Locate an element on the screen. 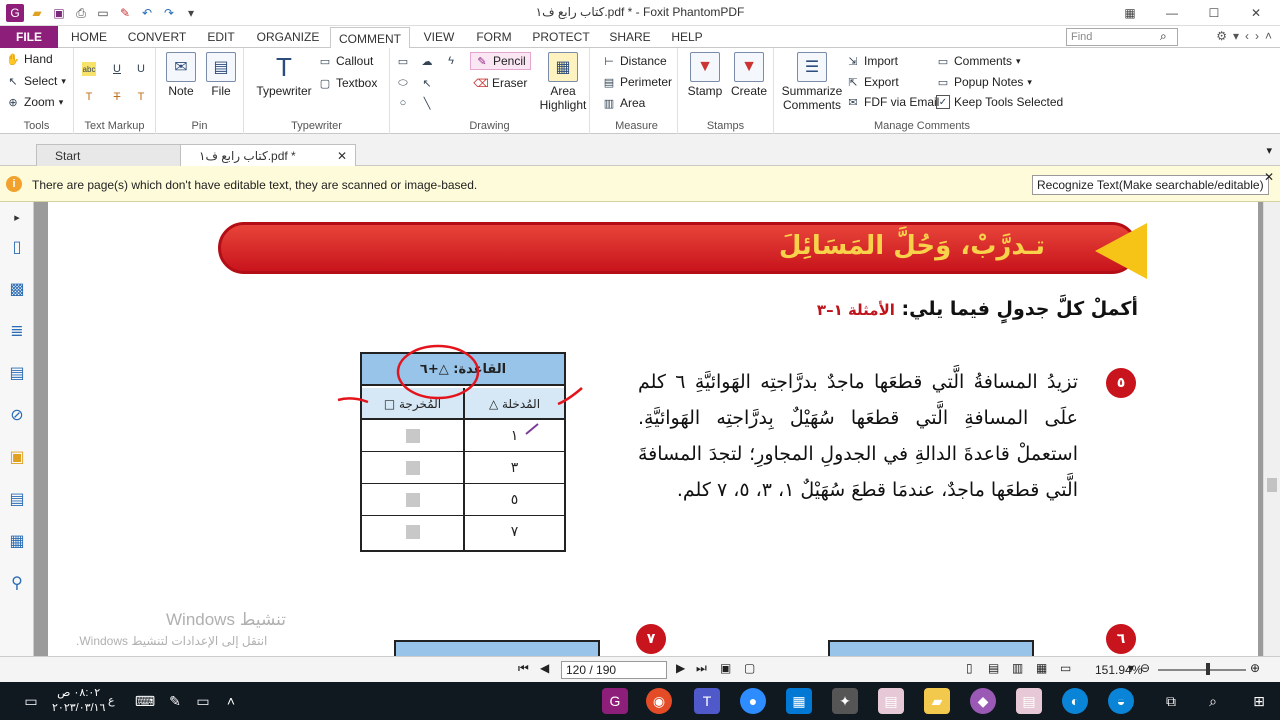  summarize-comments-button: ☰ Summarize Comments is located at coordinates (812, 82).